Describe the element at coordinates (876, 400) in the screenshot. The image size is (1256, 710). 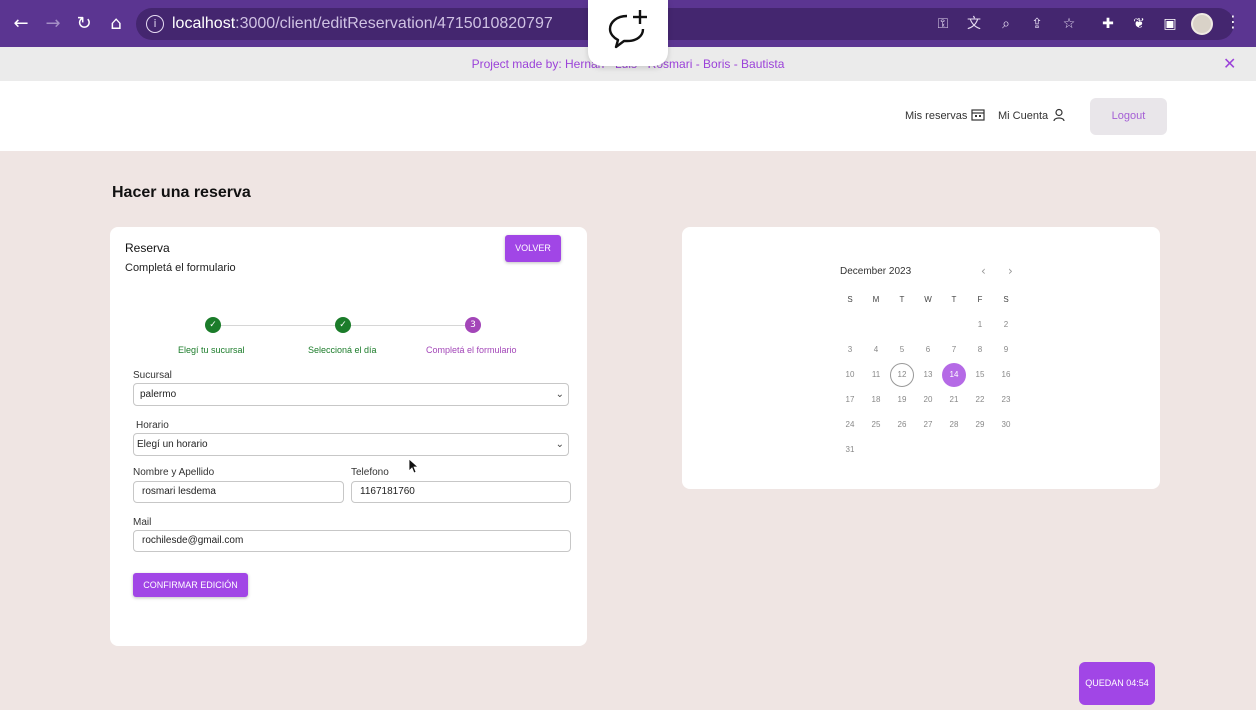
I see `calendar-day: 18` at that location.